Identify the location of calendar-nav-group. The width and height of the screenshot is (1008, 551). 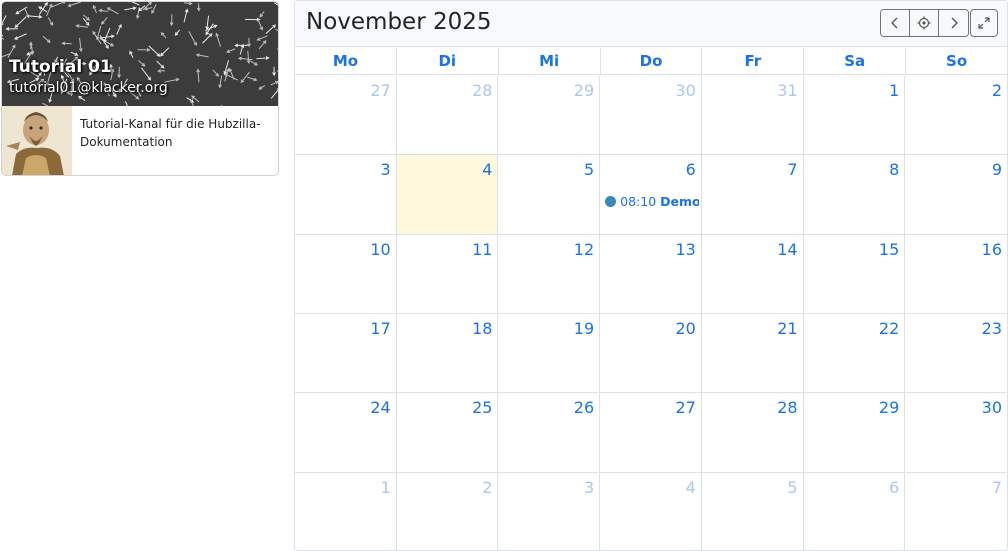
(924, 23).